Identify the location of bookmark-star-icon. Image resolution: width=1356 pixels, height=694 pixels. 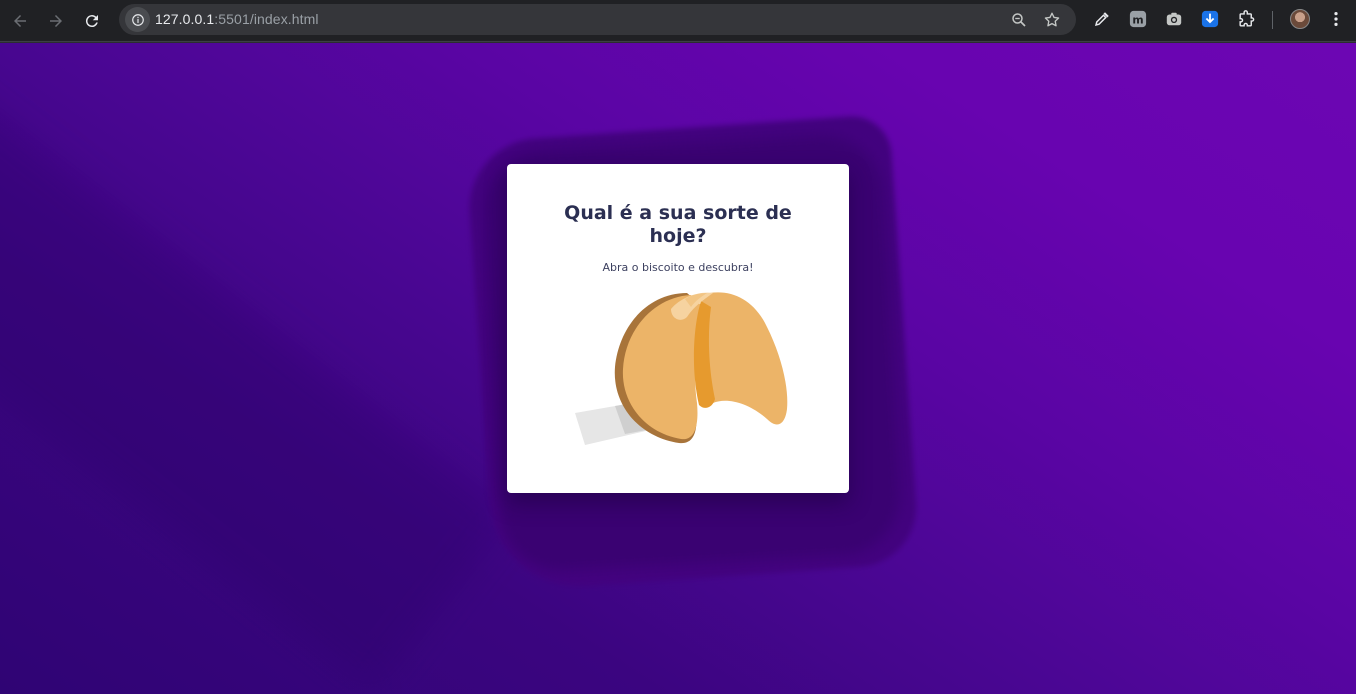
(1052, 19).